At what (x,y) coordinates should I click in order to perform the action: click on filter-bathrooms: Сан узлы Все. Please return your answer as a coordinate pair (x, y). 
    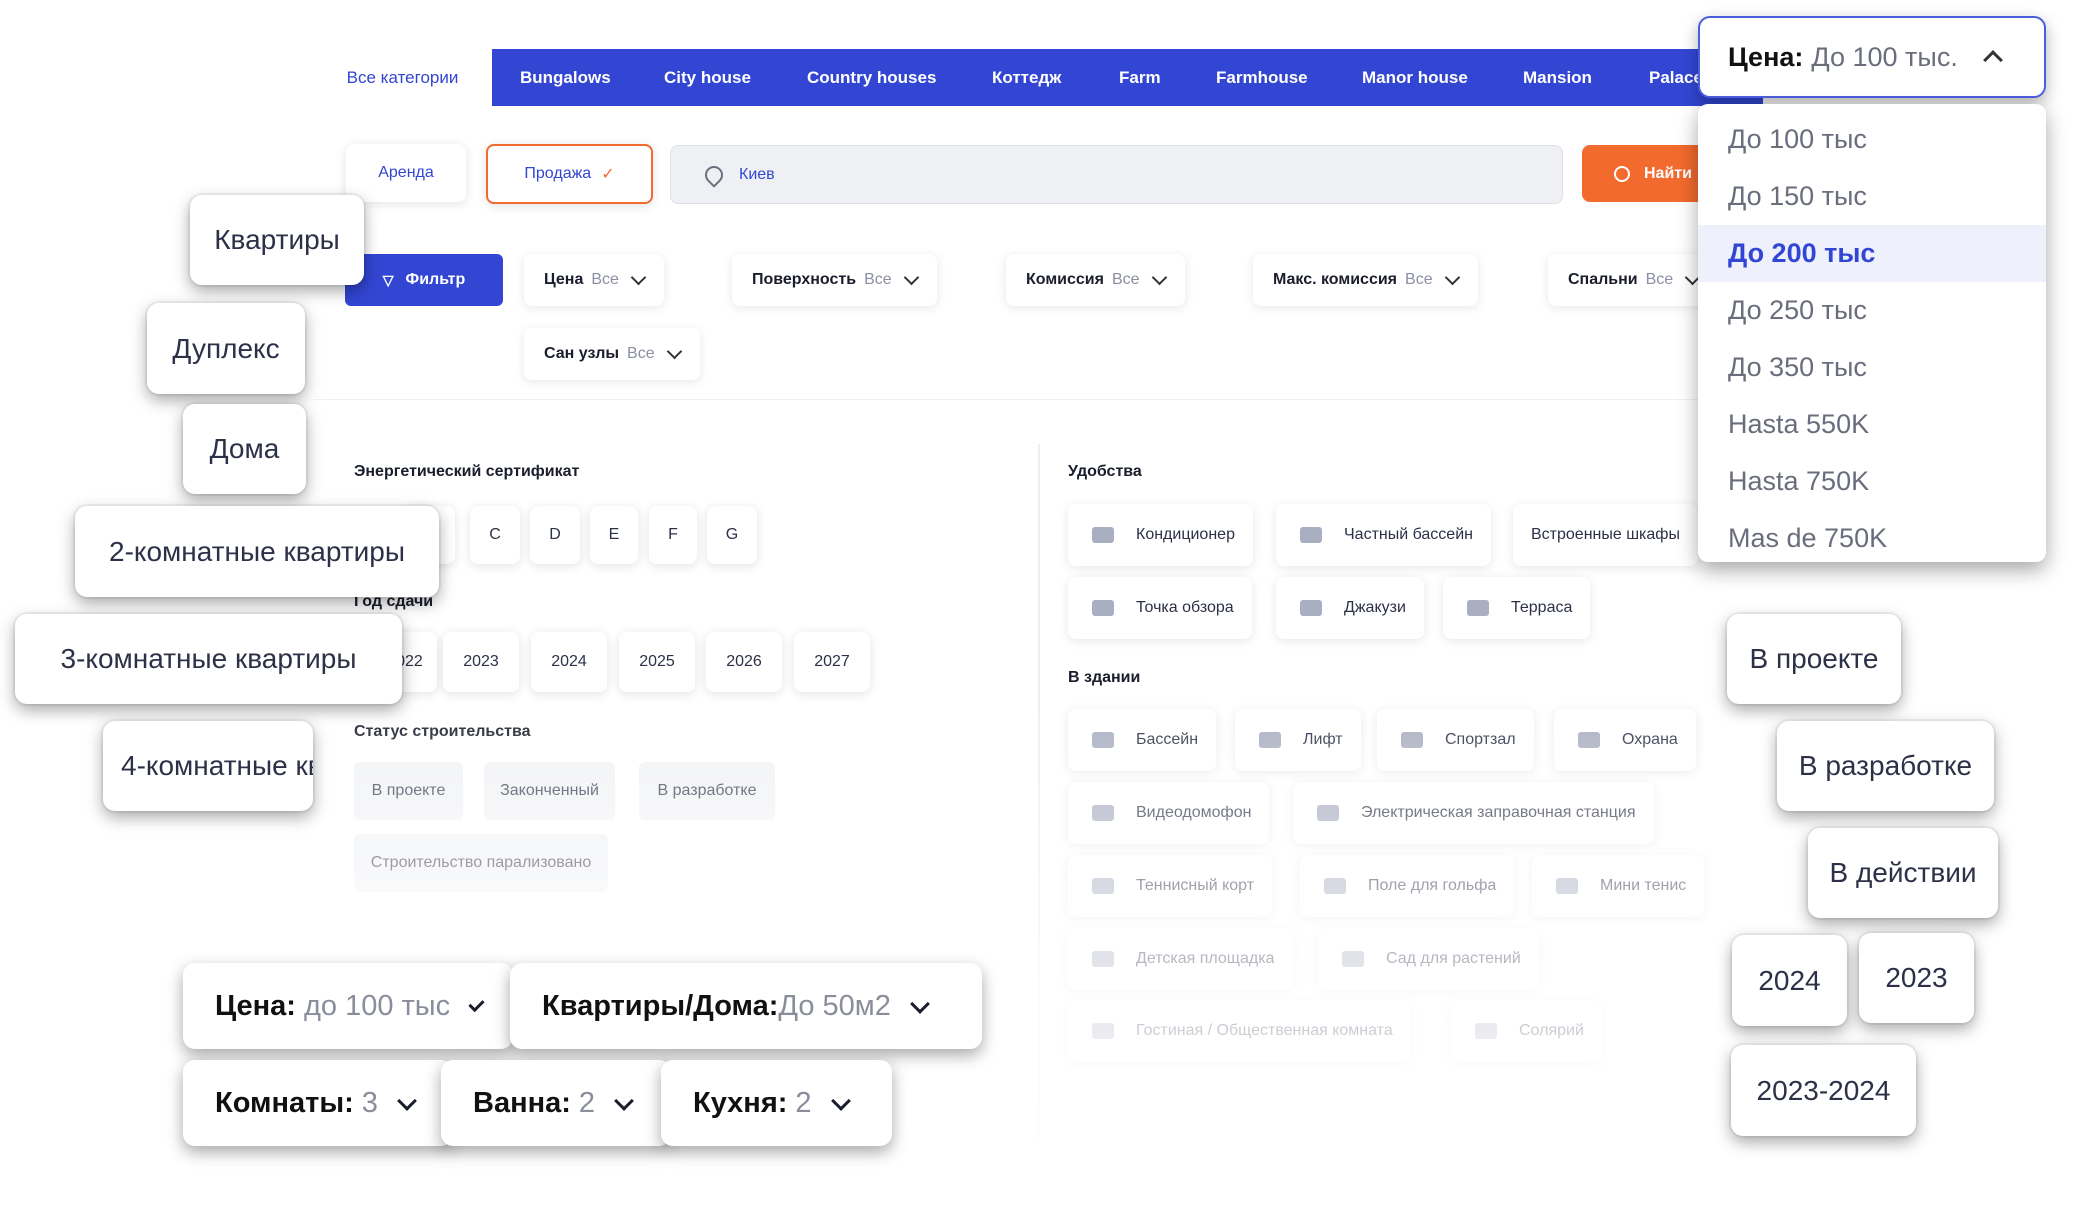
    Looking at the image, I should click on (612, 354).